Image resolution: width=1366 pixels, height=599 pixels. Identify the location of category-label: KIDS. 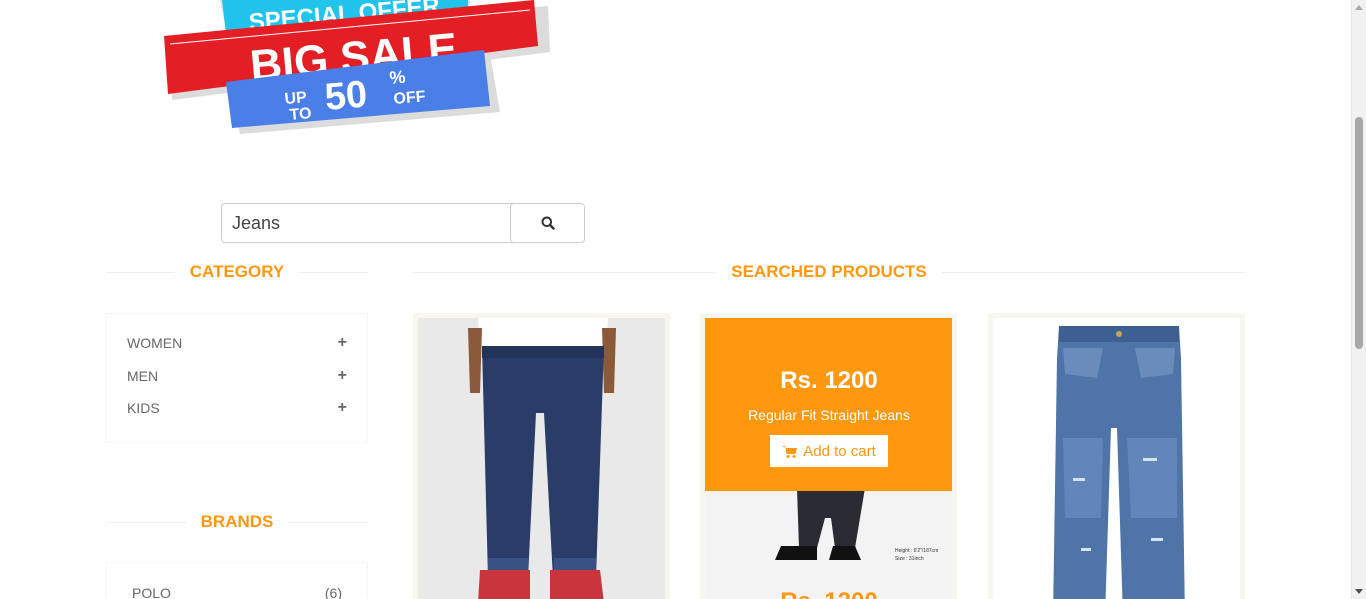
(143, 408).